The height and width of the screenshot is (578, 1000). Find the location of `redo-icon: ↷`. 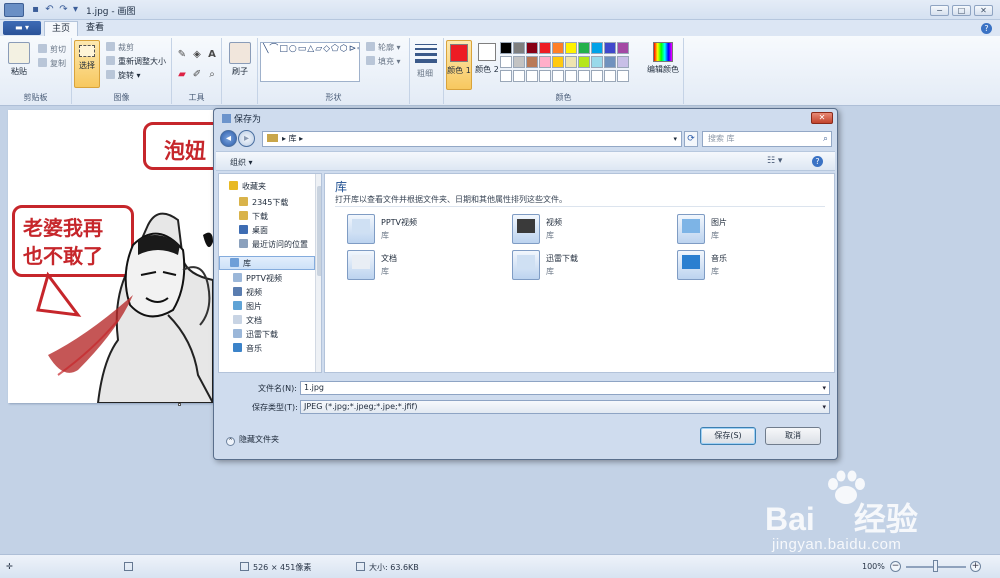

redo-icon: ↷ is located at coordinates (63, 9).